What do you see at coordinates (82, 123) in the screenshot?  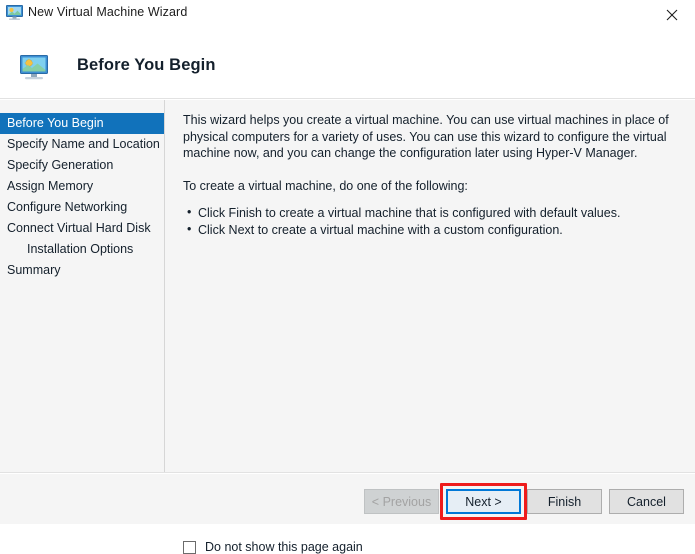 I see `sidebar-item-before-you-begin: Before You Begin` at bounding box center [82, 123].